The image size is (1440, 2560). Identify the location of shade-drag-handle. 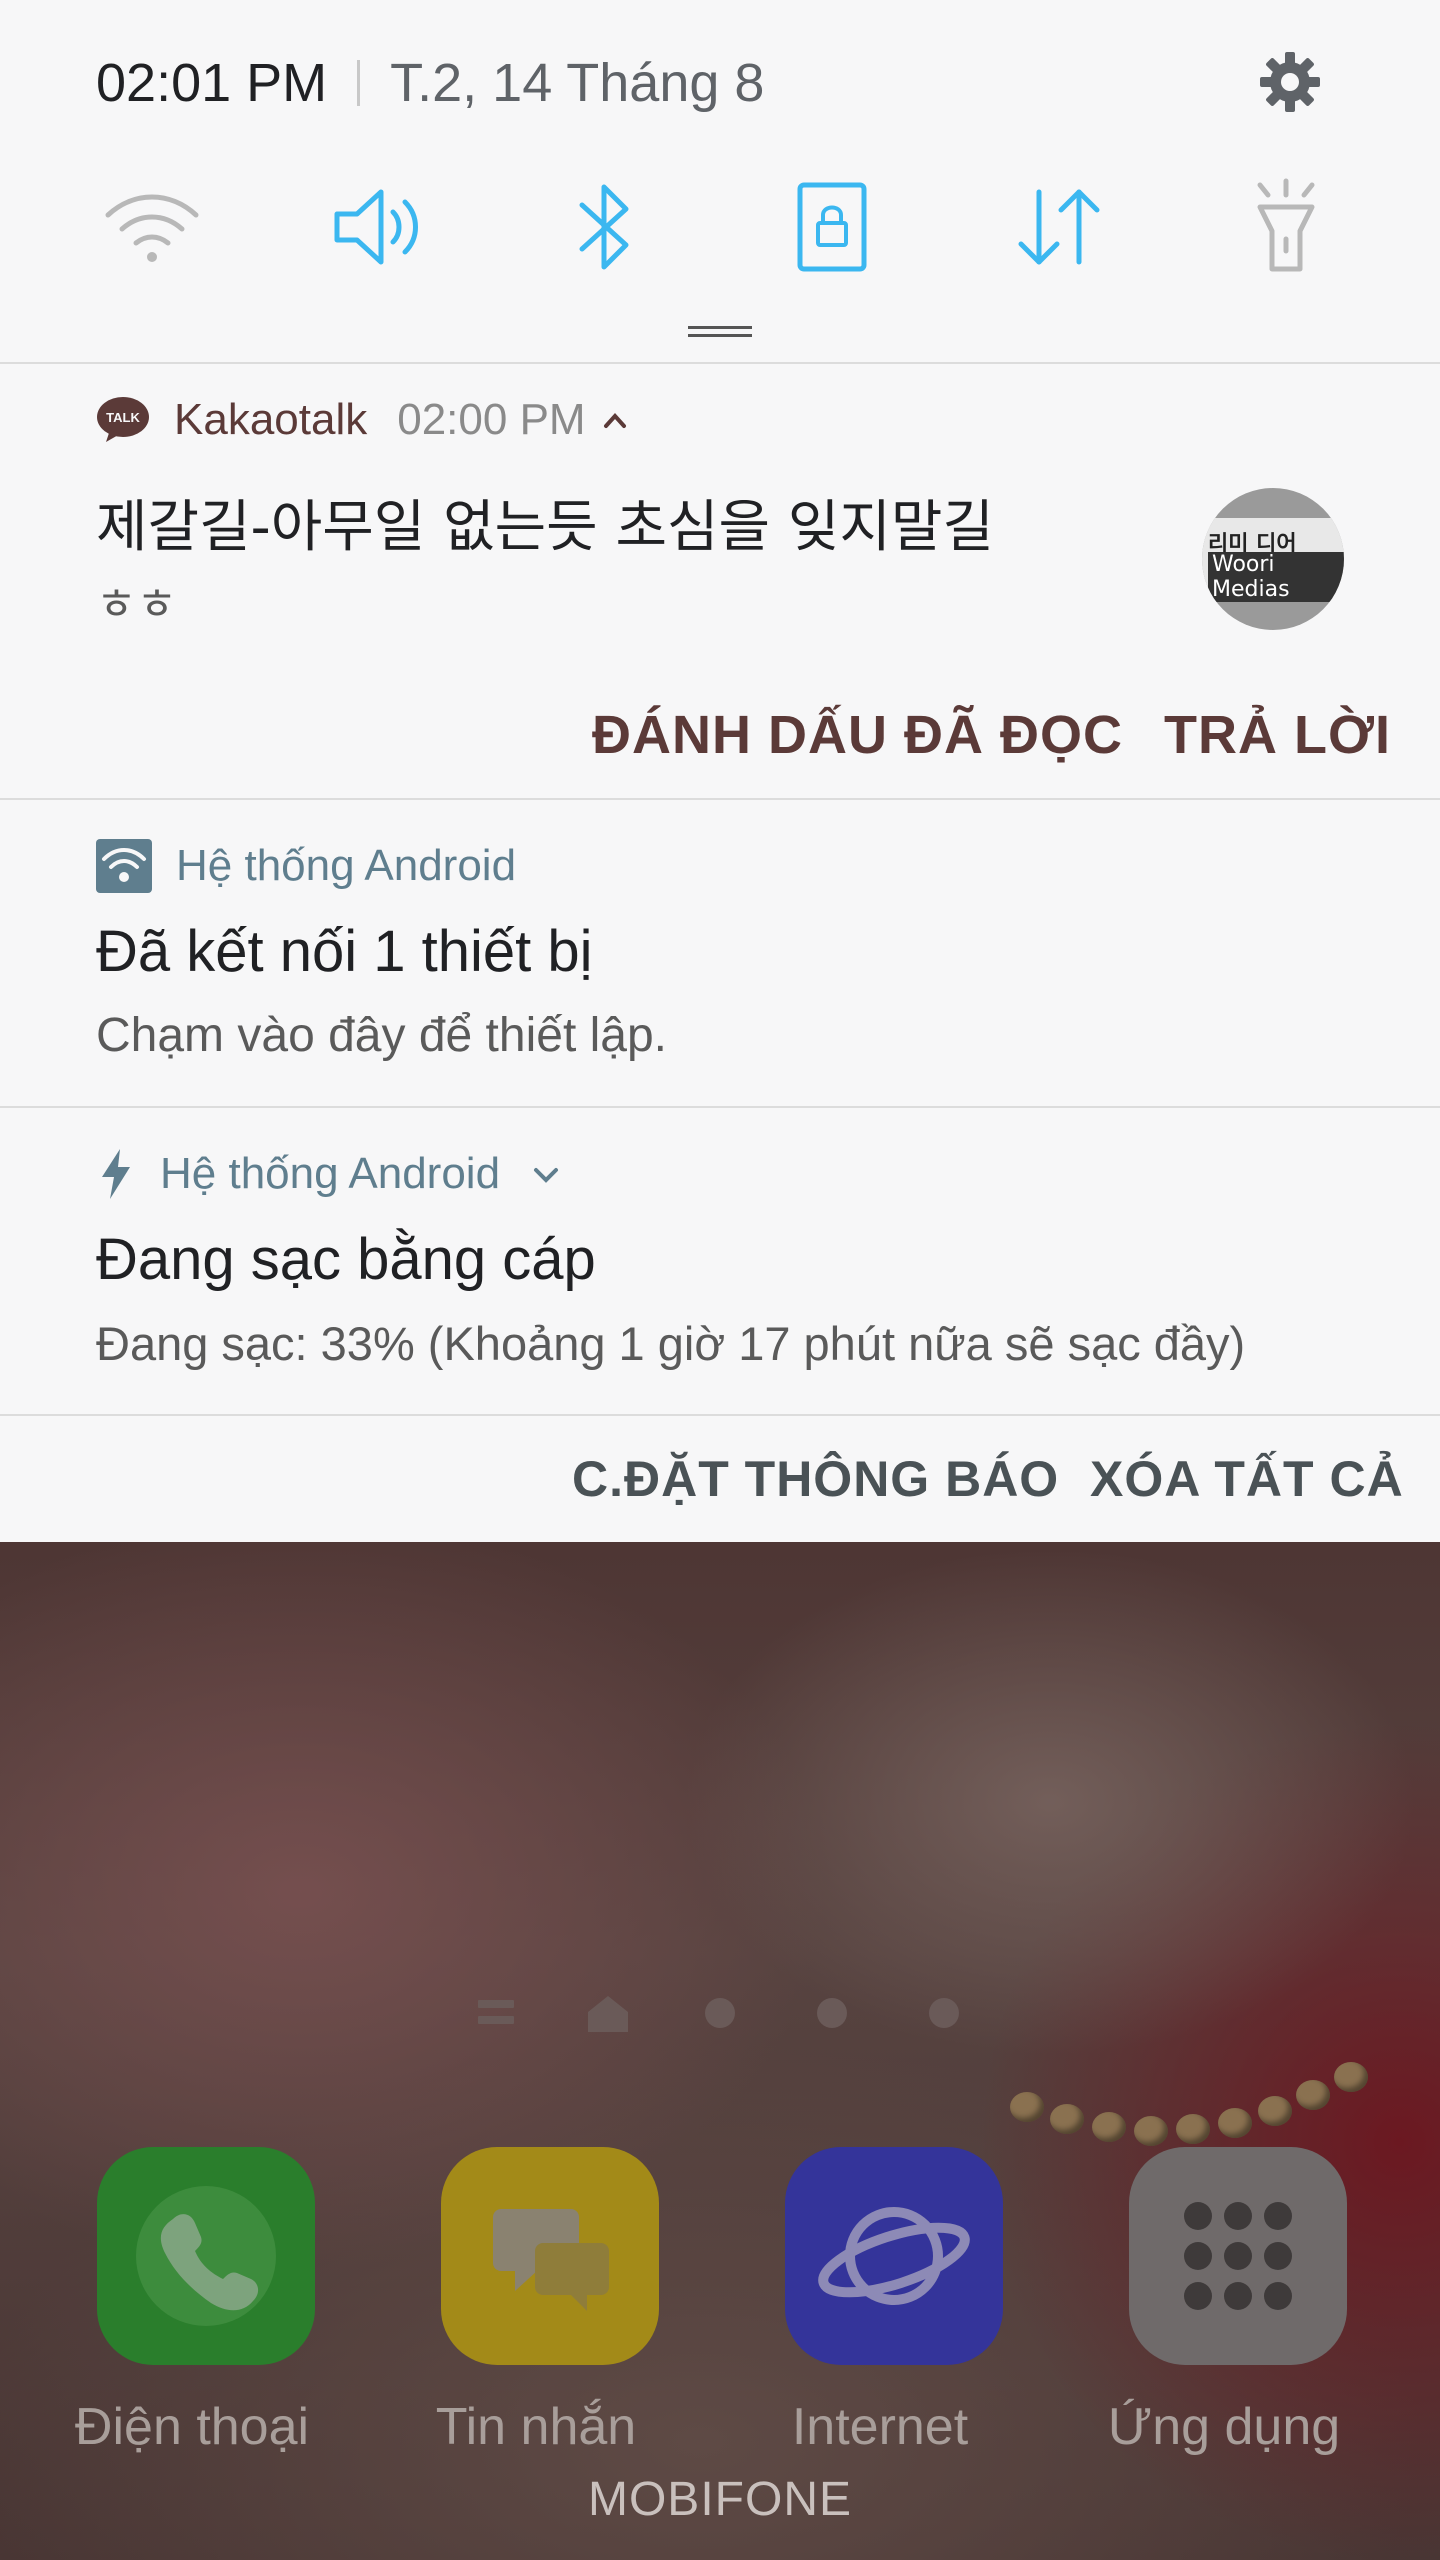
(720, 331).